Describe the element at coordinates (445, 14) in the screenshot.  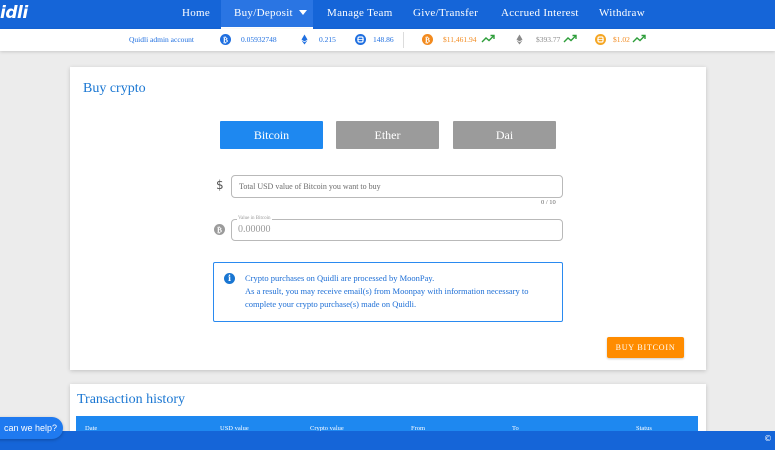
I see `nav-give-transfer: Give/Transfer` at that location.